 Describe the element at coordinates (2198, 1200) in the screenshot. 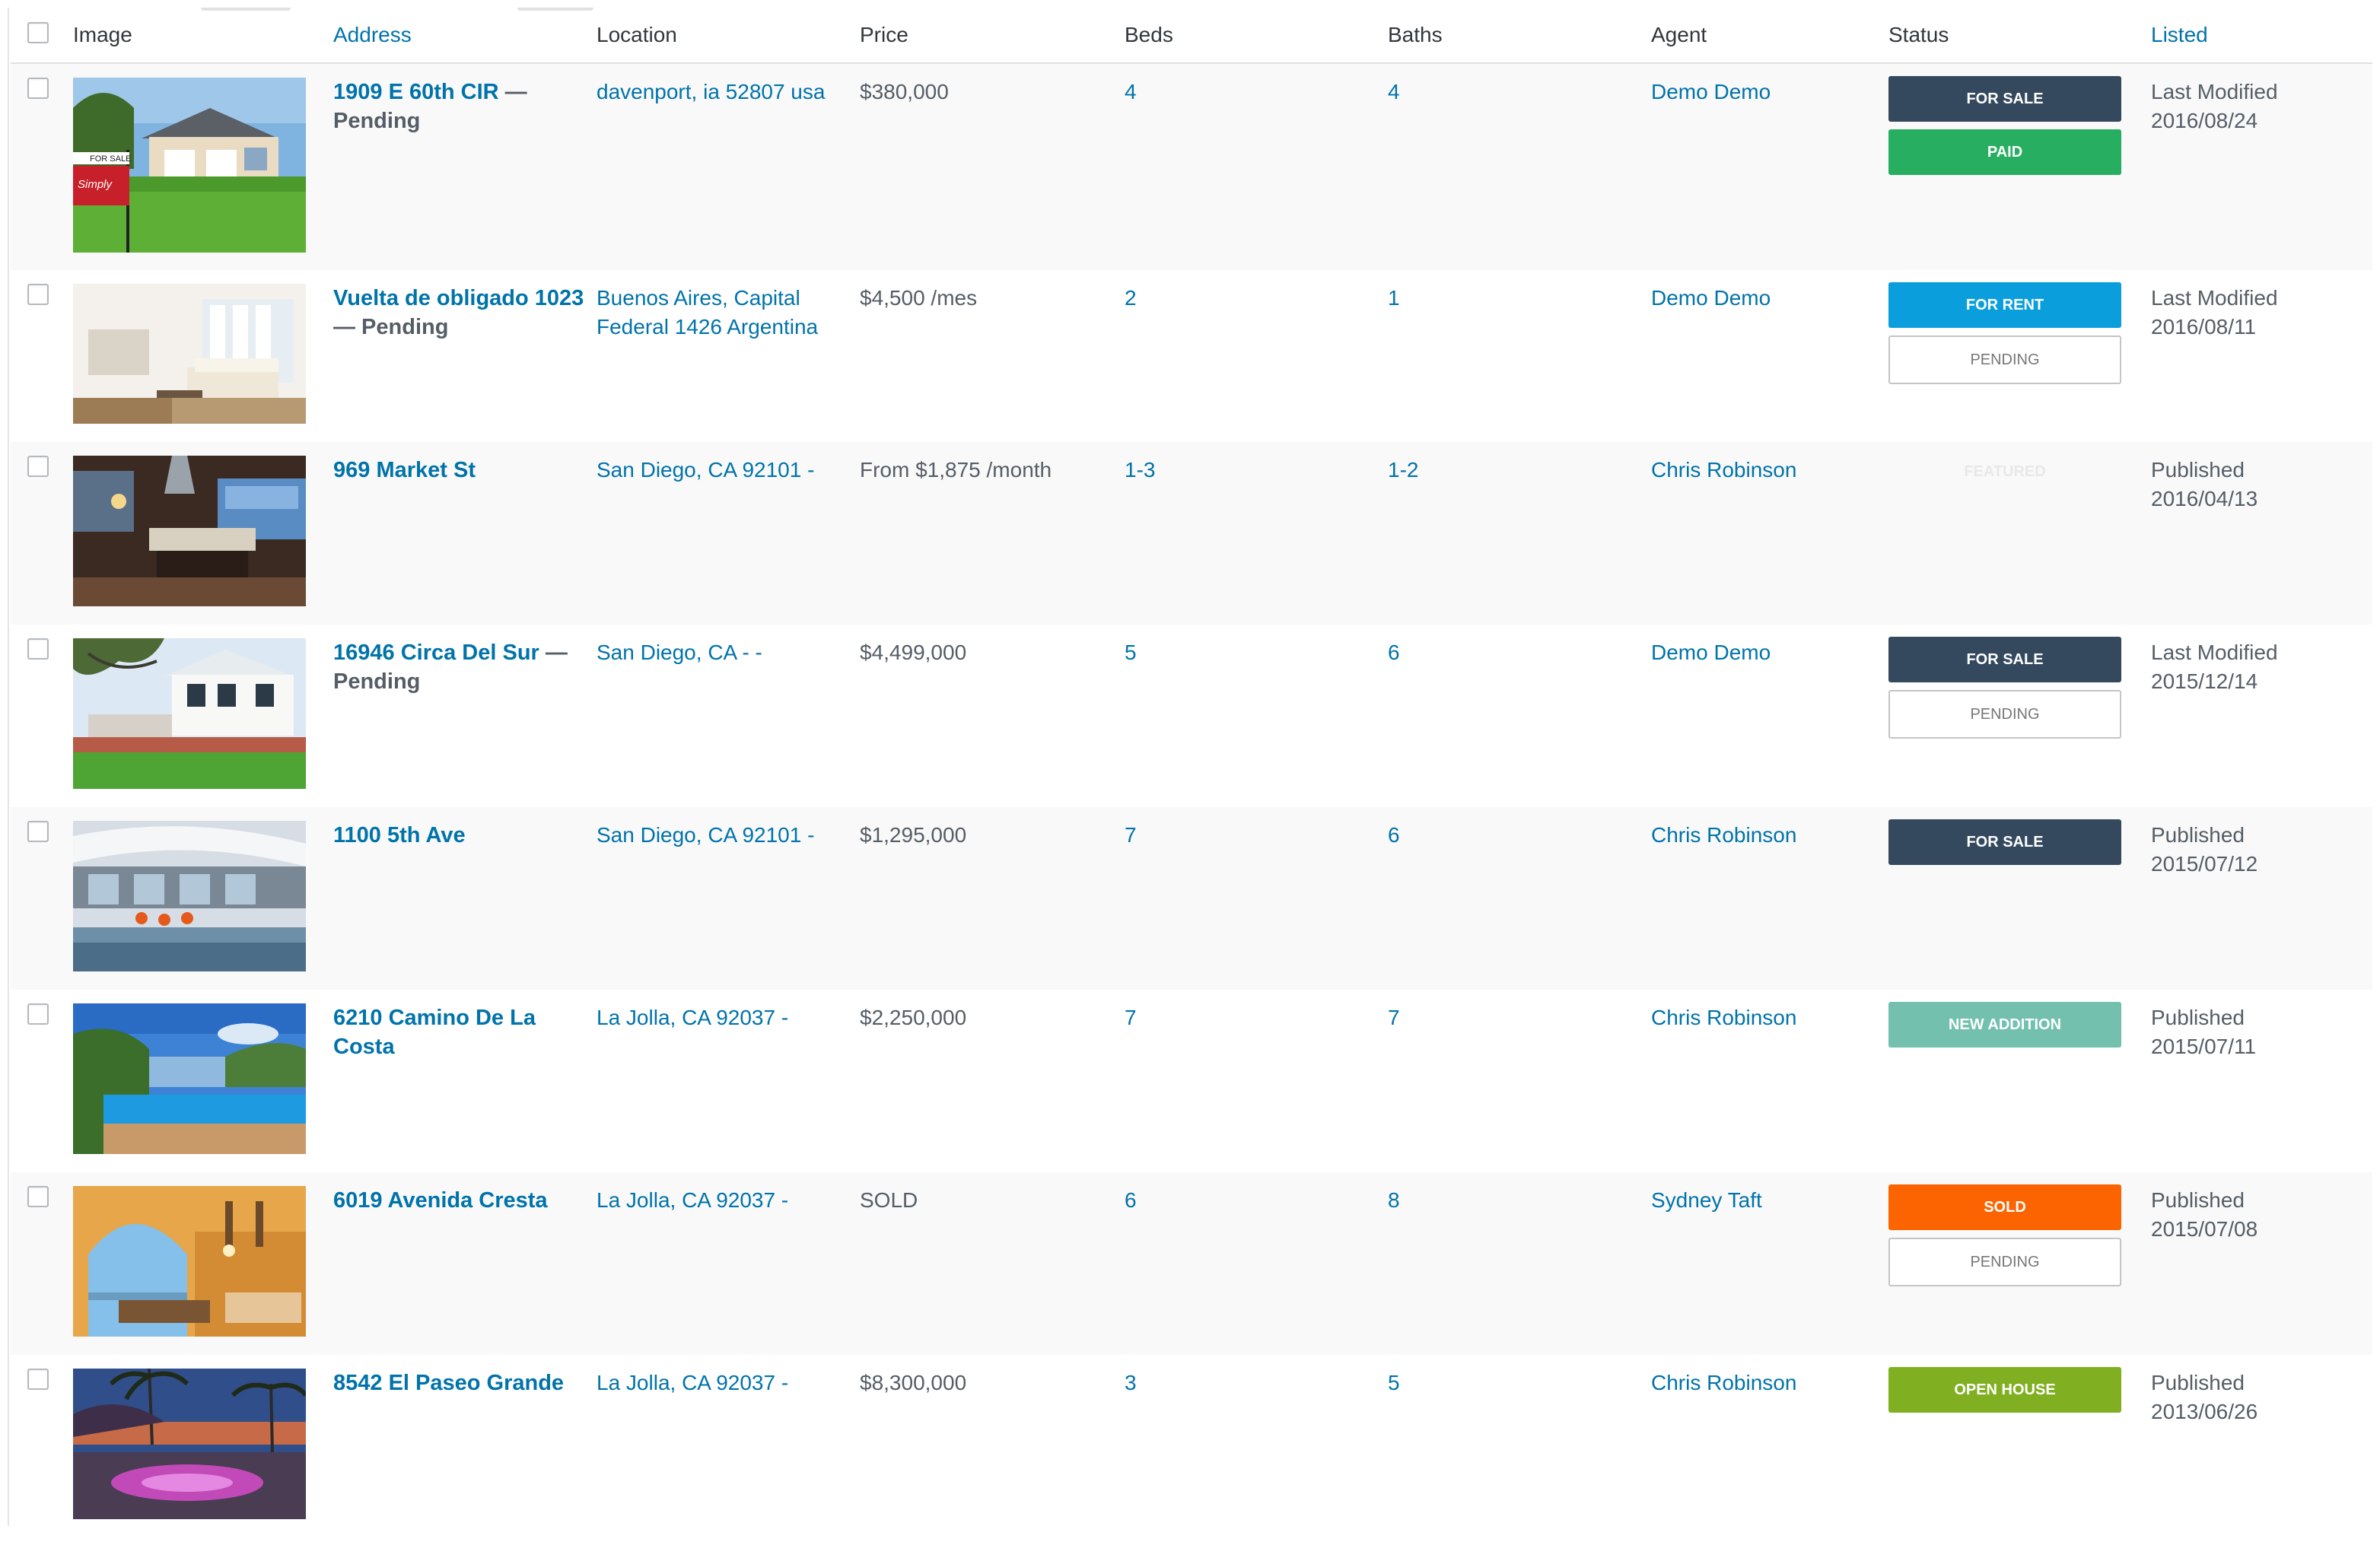

I see `listed-label: Published` at that location.